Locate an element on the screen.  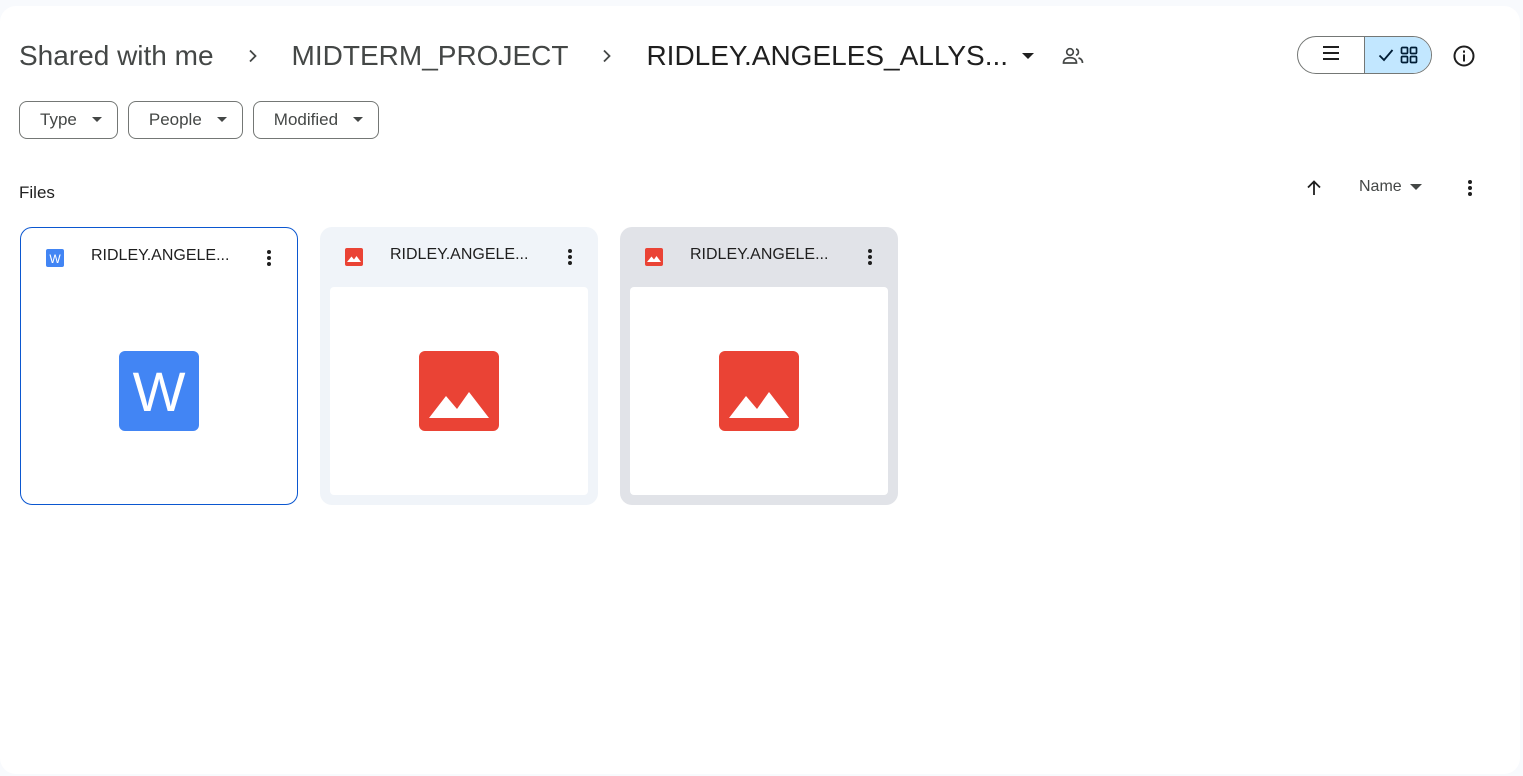
filter-chips: Type People Modified is located at coordinates (199, 120).